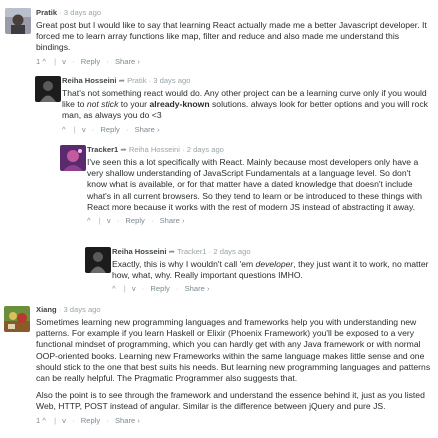 This screenshot has height=438, width=438. Describe the element at coordinates (259, 149) in the screenshot. I see `comment-meta: Tracker1 ➦ Reiha Hosseini · 2 days ago` at that location.